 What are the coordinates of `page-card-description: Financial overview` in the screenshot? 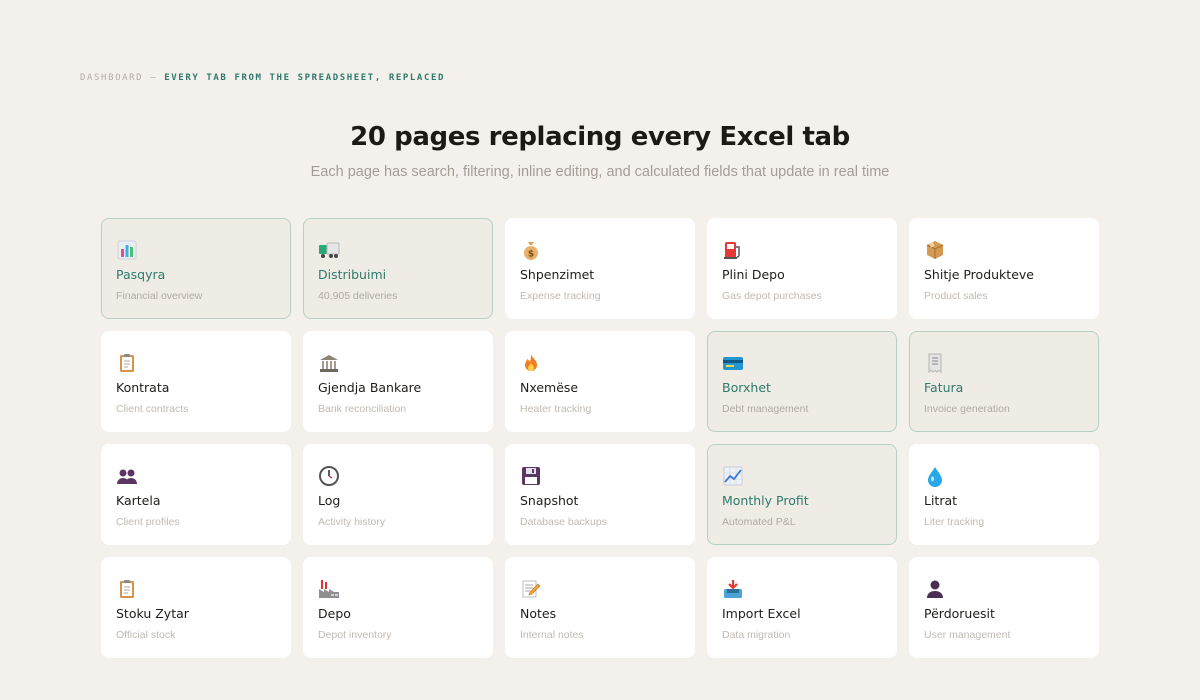 It's located at (159, 296).